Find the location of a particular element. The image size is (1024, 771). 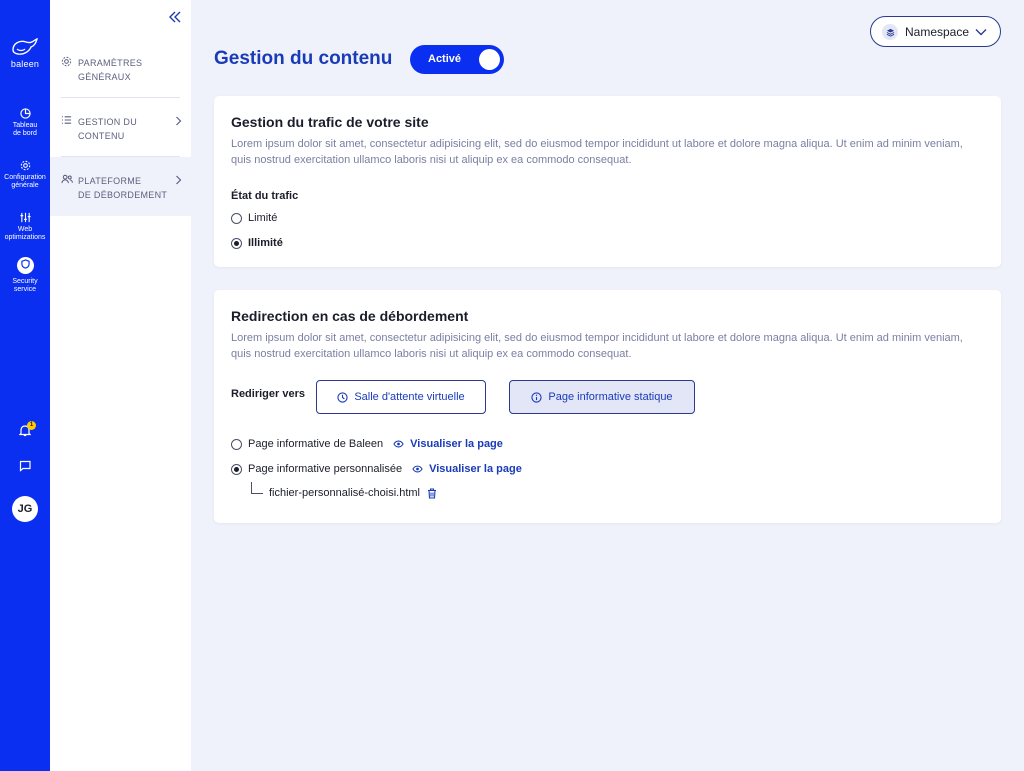

subnav-label: GÉNÉRAUX is located at coordinates (104, 77).